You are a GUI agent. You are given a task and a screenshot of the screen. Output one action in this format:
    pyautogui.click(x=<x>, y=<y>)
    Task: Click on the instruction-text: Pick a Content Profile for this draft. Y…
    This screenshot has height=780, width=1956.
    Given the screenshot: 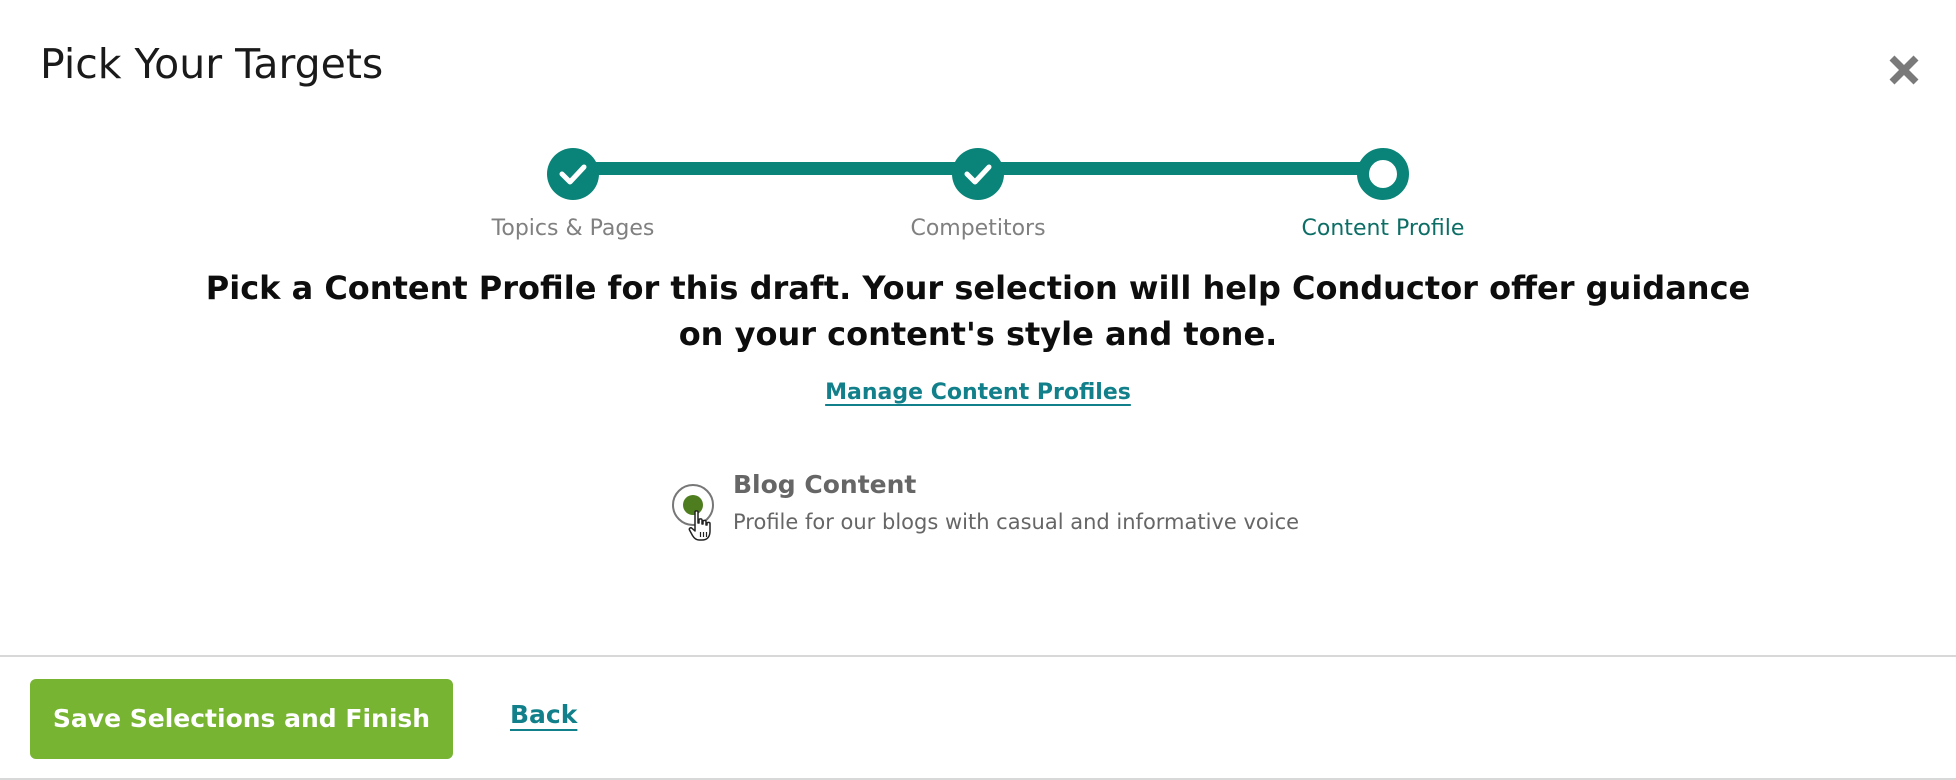 What is the action you would take?
    pyautogui.click(x=978, y=311)
    